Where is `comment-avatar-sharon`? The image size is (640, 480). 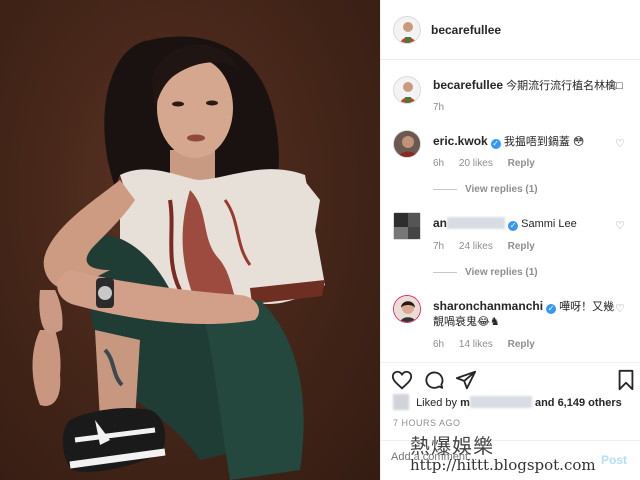 comment-avatar-sharon is located at coordinates (407, 309).